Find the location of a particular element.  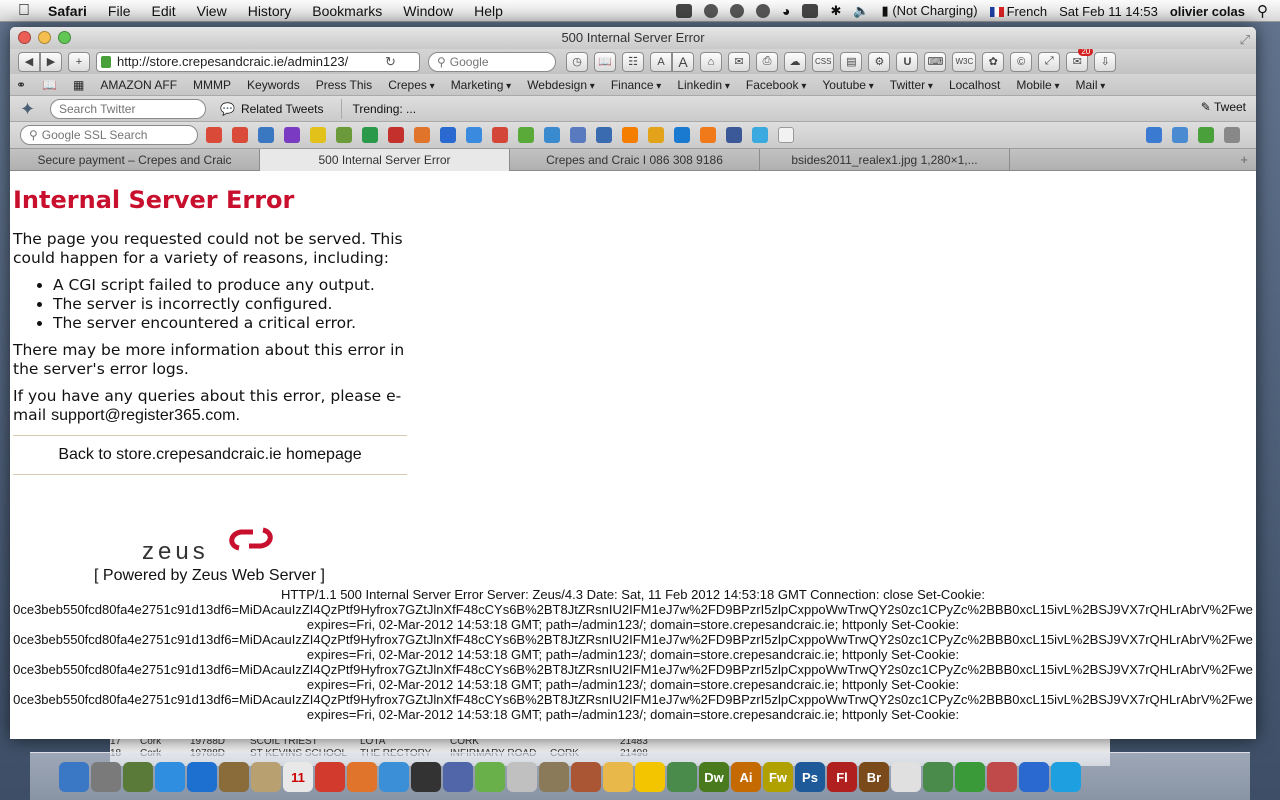

keyboard-icon: ⌨ is located at coordinates (935, 61).